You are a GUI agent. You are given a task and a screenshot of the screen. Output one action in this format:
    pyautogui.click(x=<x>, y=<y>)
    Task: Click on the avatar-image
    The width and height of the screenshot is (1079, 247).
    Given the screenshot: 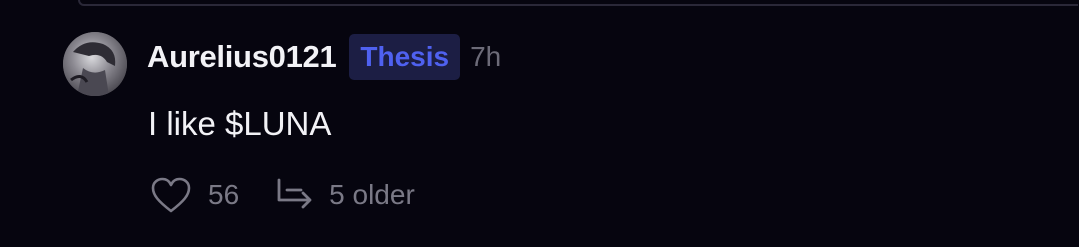 What is the action you would take?
    pyautogui.click(x=95, y=64)
    